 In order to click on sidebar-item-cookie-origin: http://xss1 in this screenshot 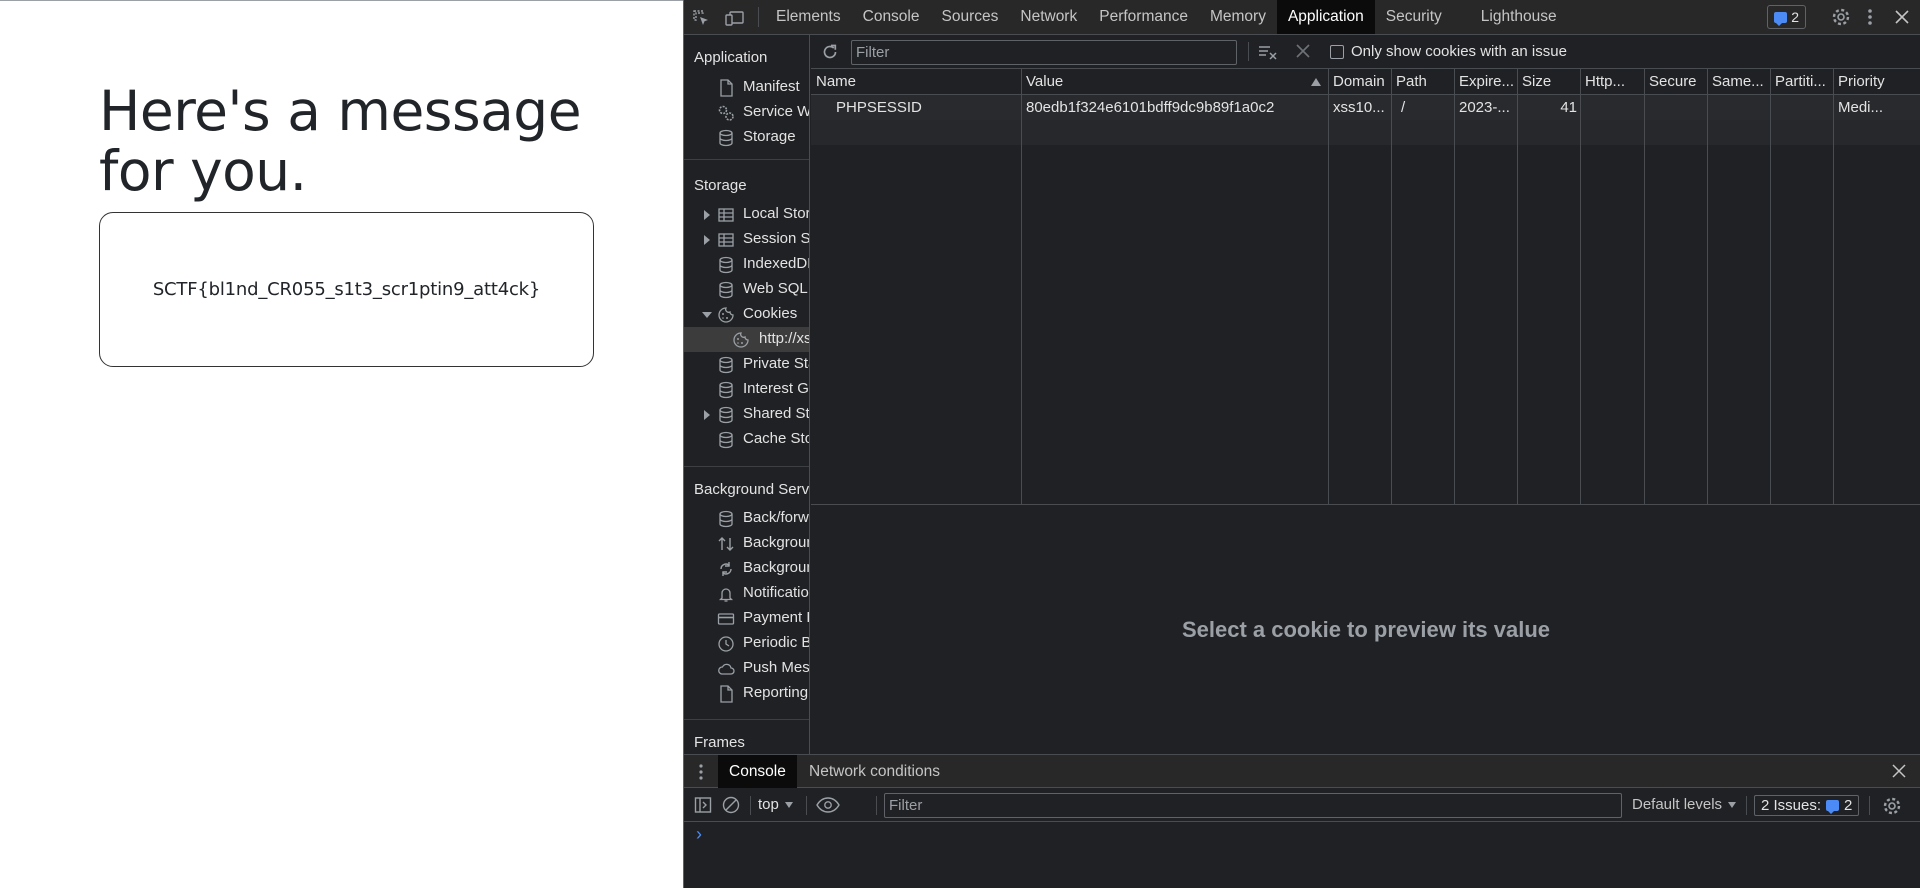, I will do `click(746, 339)`.